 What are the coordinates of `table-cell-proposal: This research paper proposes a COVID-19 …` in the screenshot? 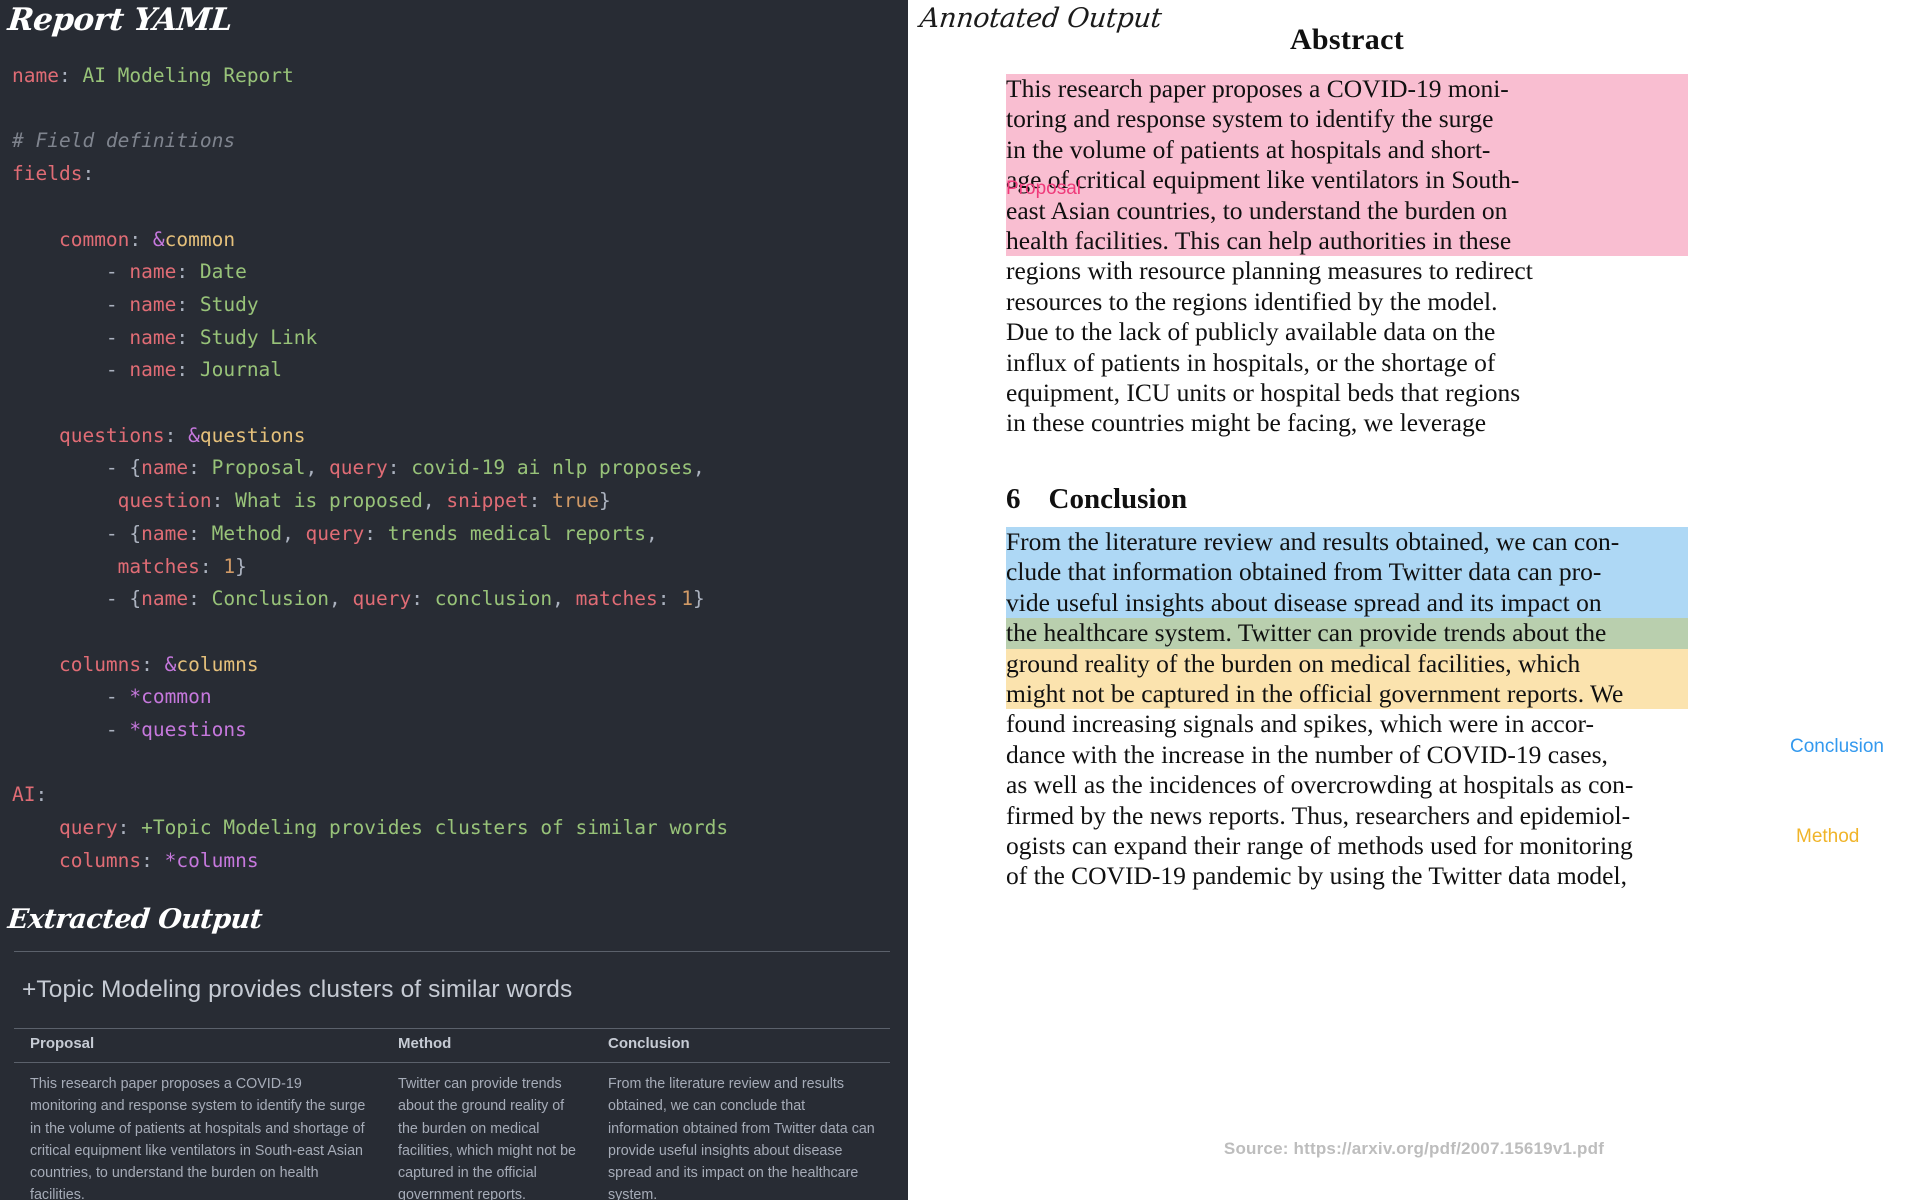 It's located at (198, 1138).